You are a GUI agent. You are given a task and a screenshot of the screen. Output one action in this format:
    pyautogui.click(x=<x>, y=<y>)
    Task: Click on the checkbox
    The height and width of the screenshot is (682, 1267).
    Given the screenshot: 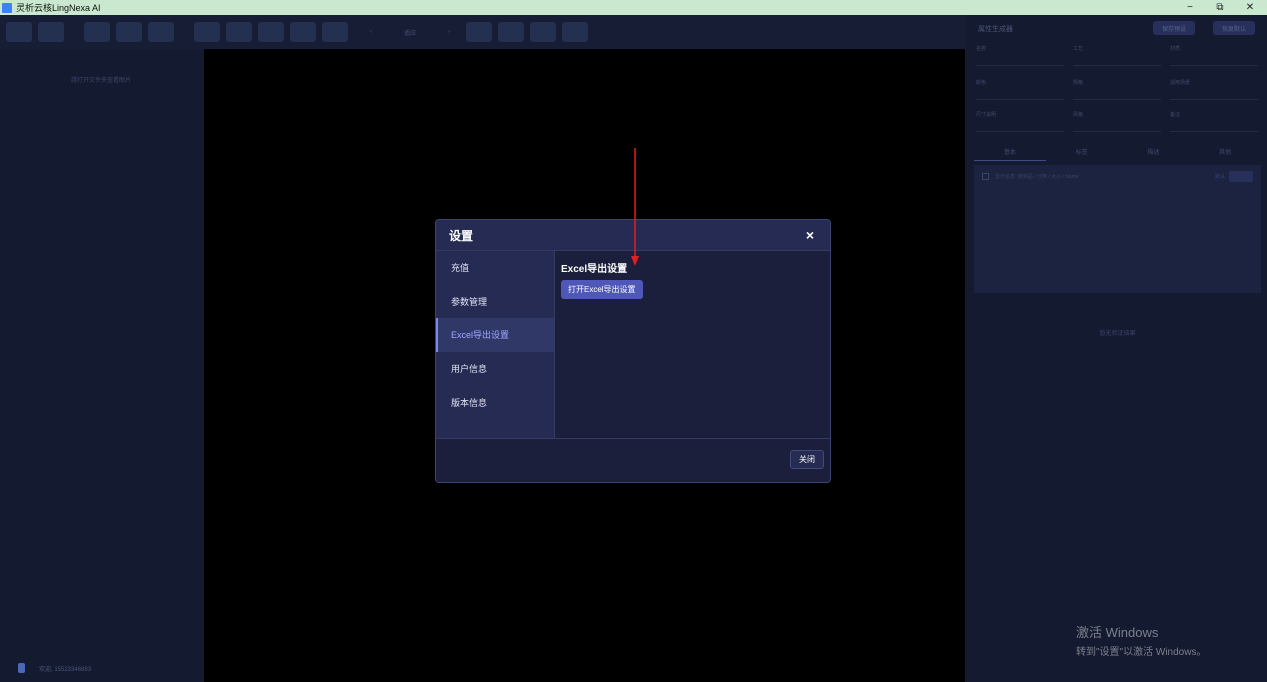 What is the action you would take?
    pyautogui.click(x=985, y=176)
    